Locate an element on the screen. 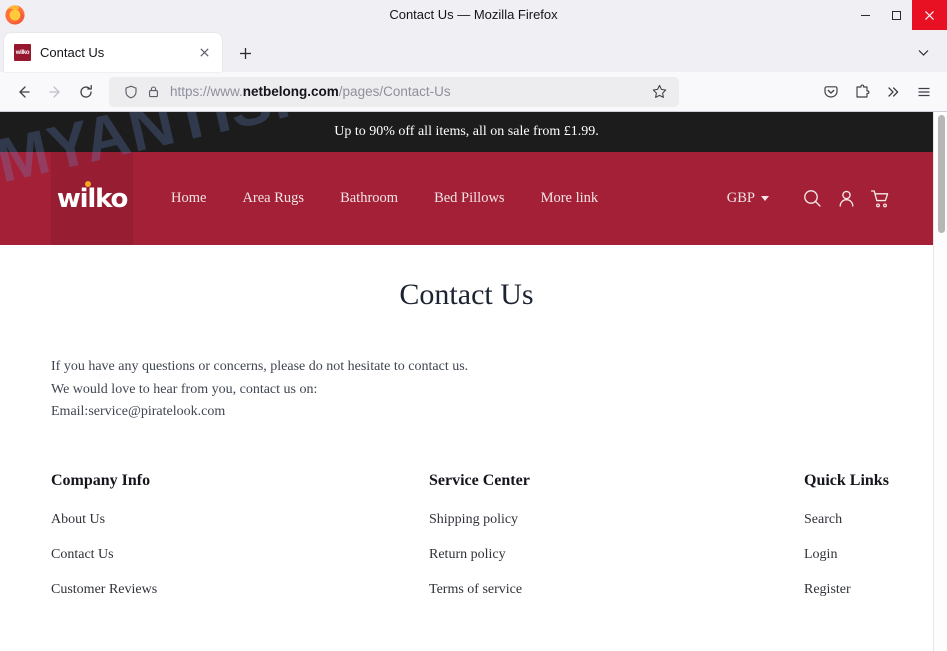 This screenshot has width=947, height=651. title-bar: Contact Us — Mozilla Firefox is located at coordinates (473, 15).